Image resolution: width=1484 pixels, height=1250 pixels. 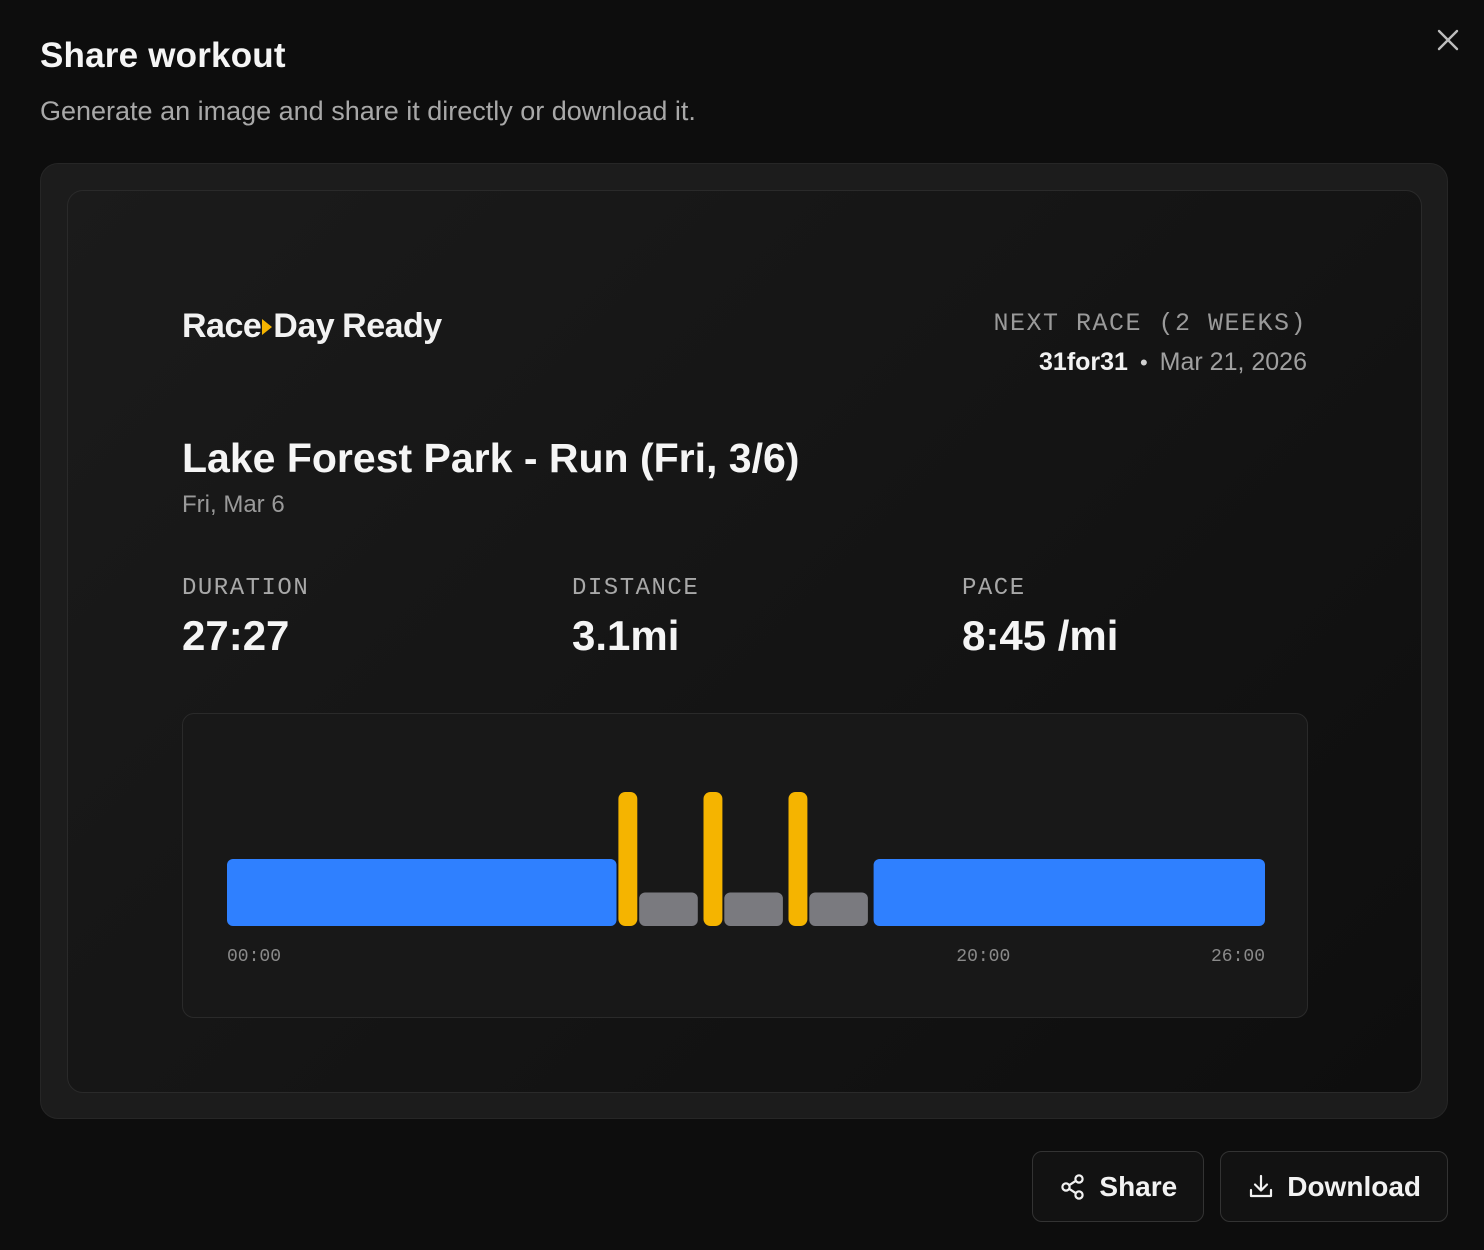 I want to click on dialog-title: Share workout, so click(x=163, y=55).